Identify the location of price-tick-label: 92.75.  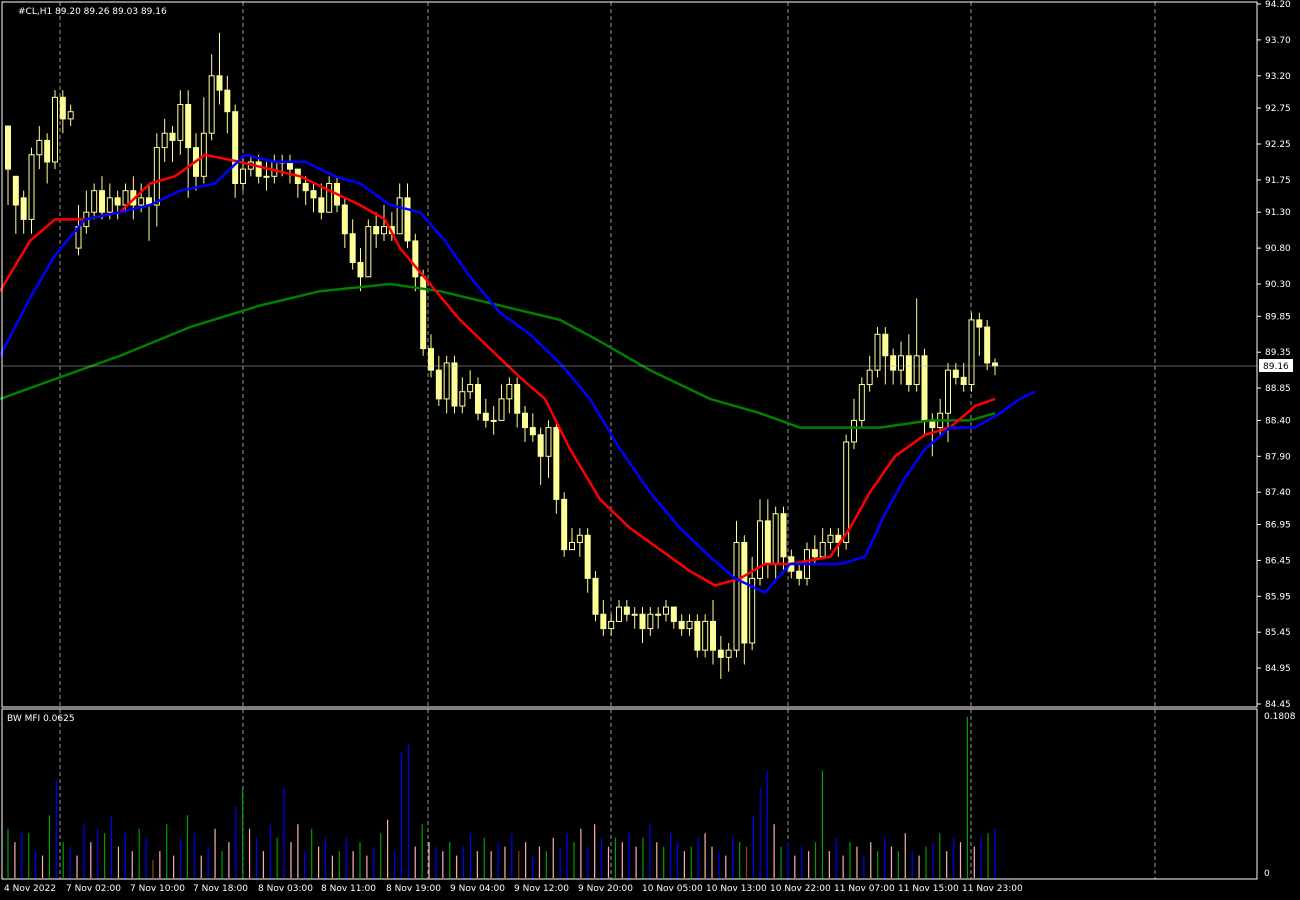
(1278, 109).